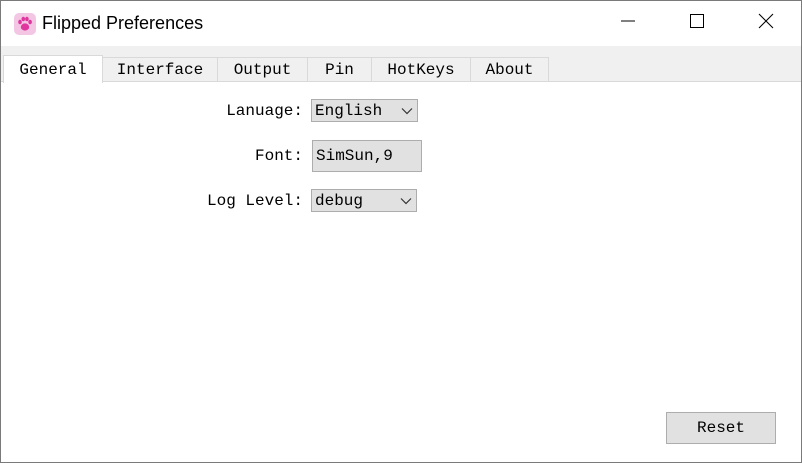 This screenshot has width=802, height=463. I want to click on font-label: Font:, so click(278, 156).